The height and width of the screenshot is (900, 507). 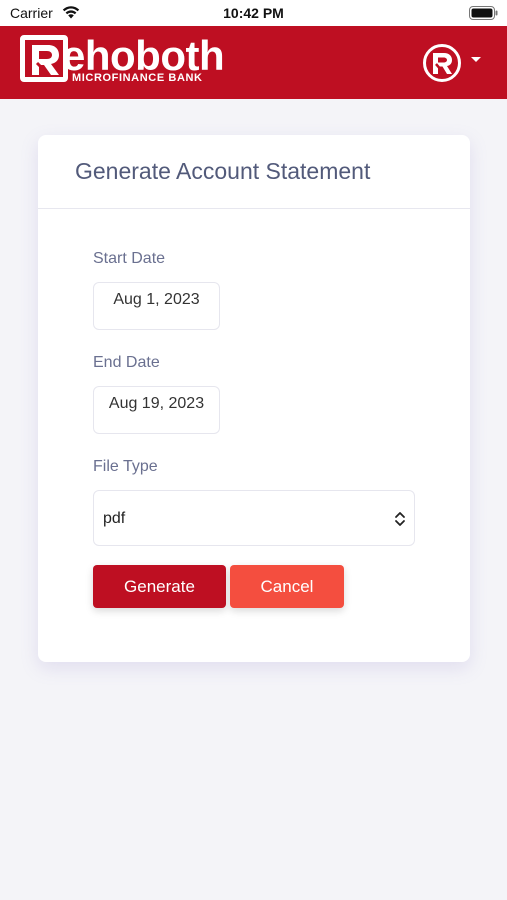 I want to click on start-date-label: Start Date, so click(x=129, y=258).